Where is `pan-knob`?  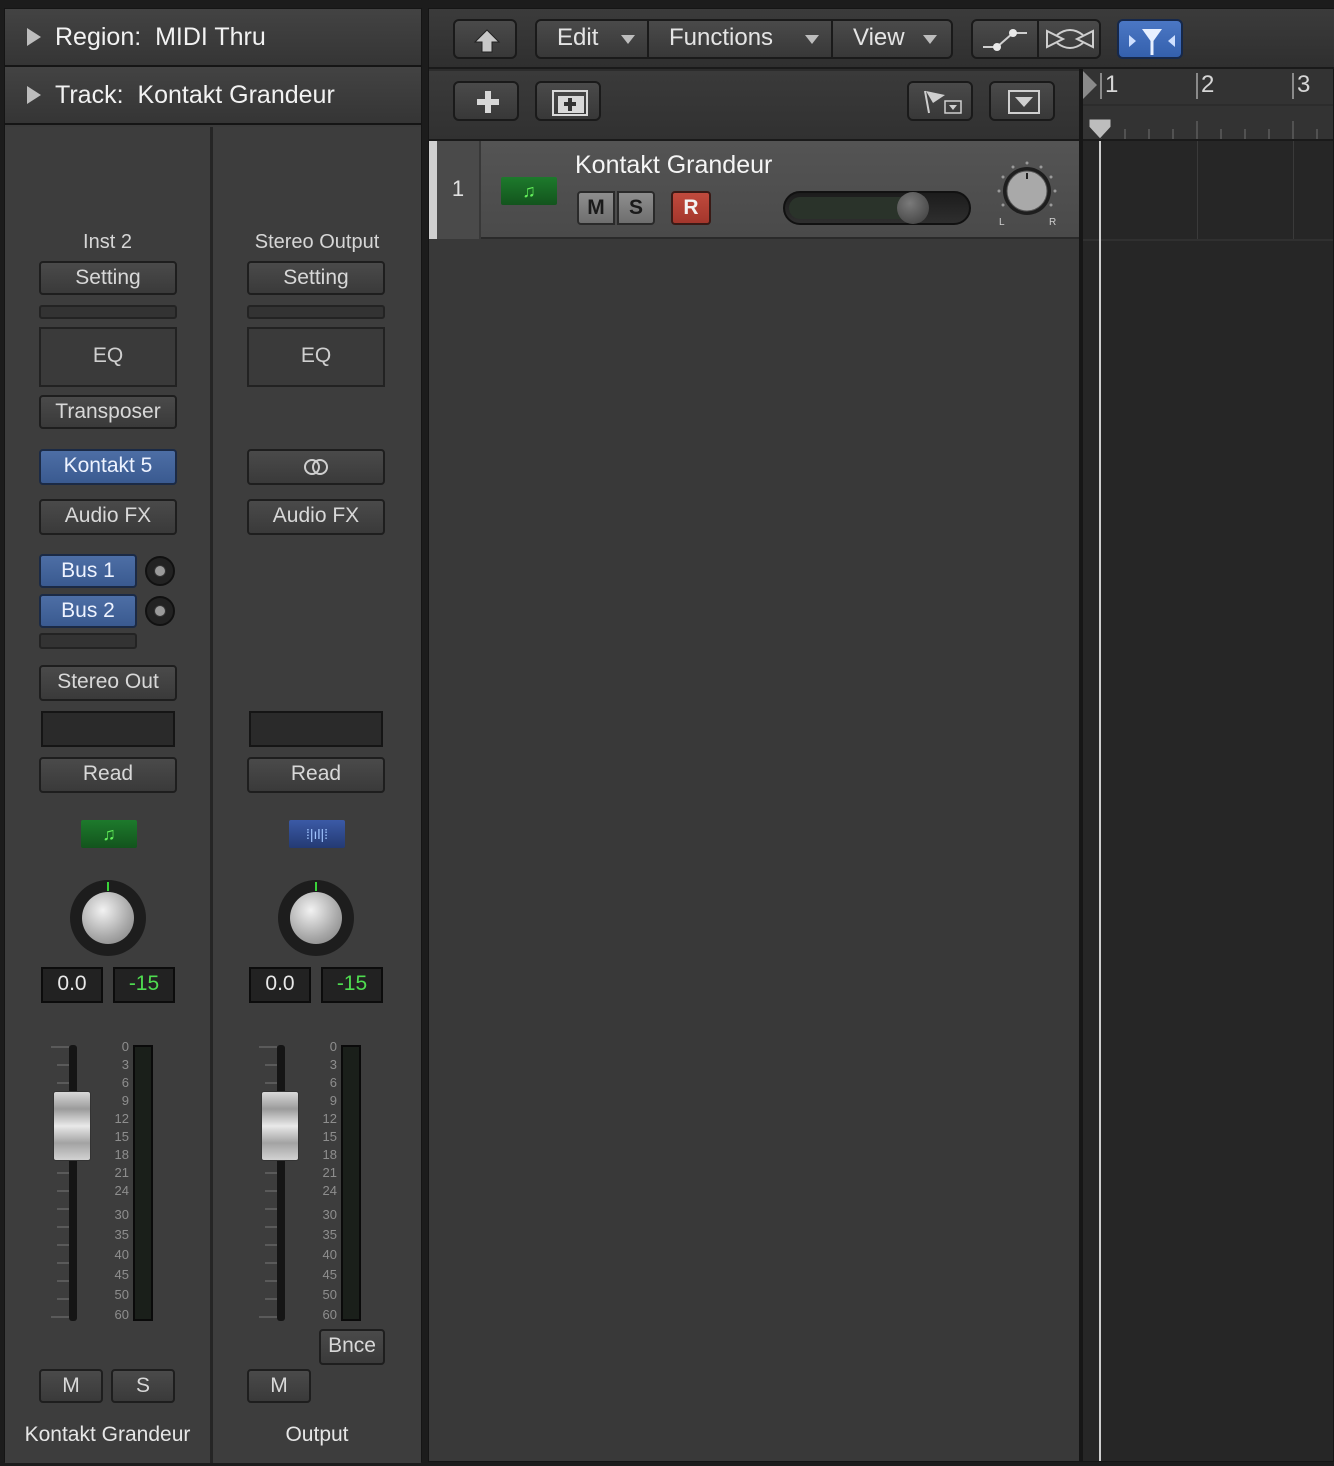 pan-knob is located at coordinates (108, 918).